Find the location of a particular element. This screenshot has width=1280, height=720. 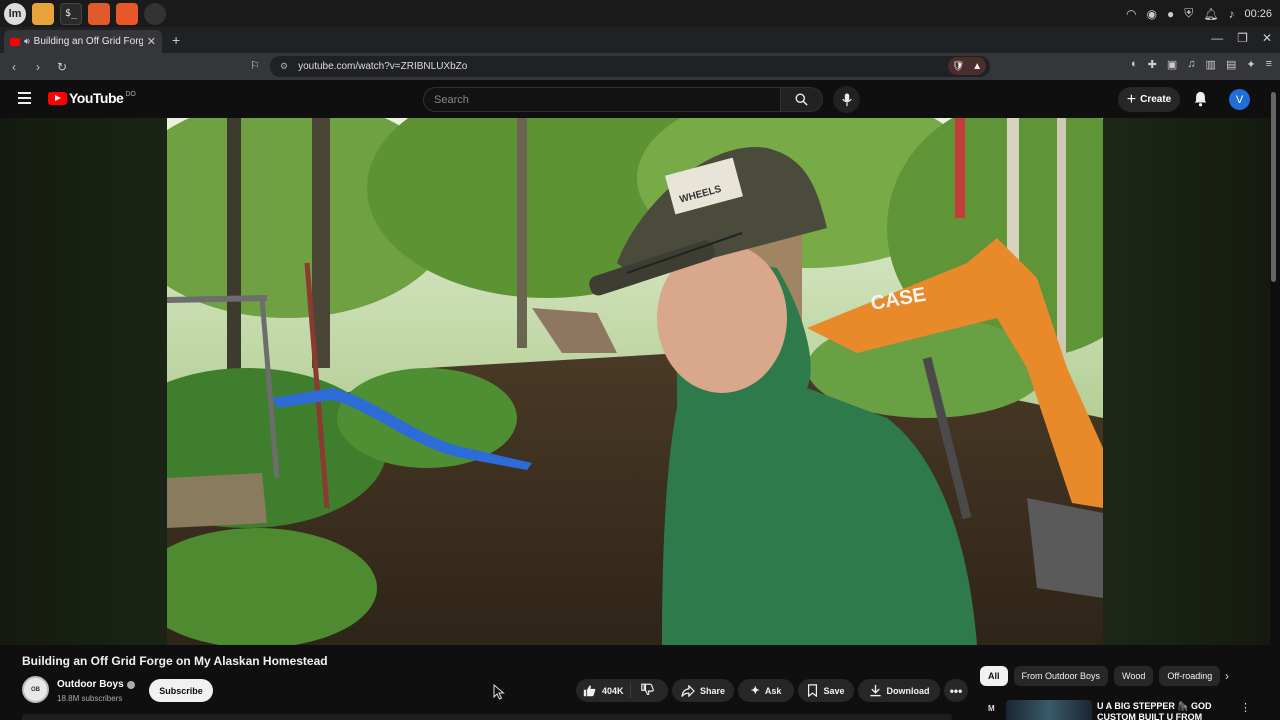

subscribe-button: Subscribe is located at coordinates (181, 690).